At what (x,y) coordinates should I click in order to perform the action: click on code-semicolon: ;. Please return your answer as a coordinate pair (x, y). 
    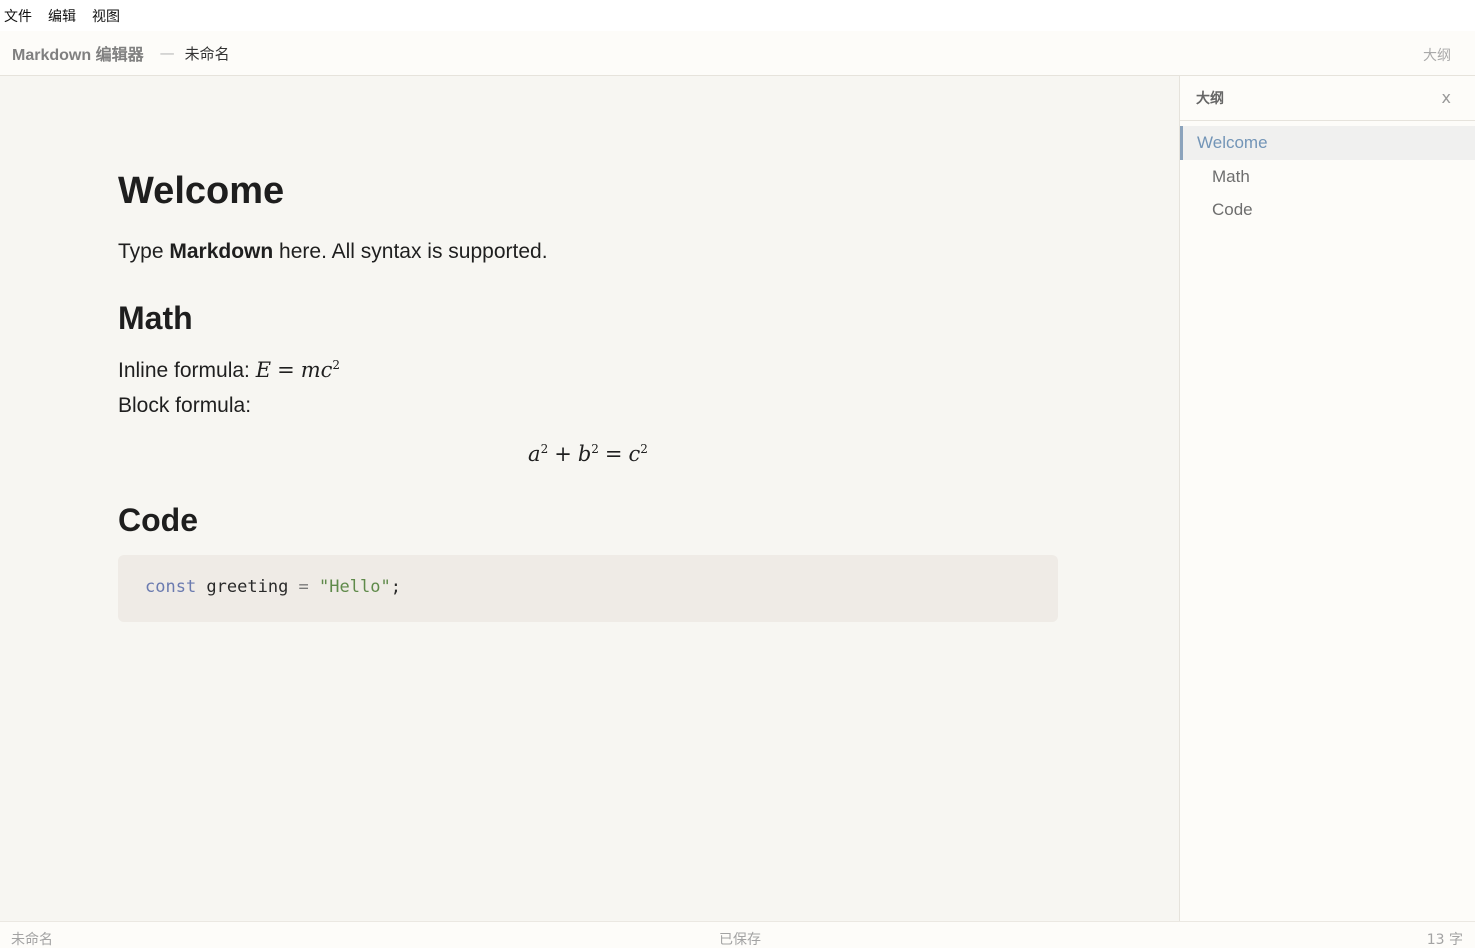
    Looking at the image, I should click on (395, 587).